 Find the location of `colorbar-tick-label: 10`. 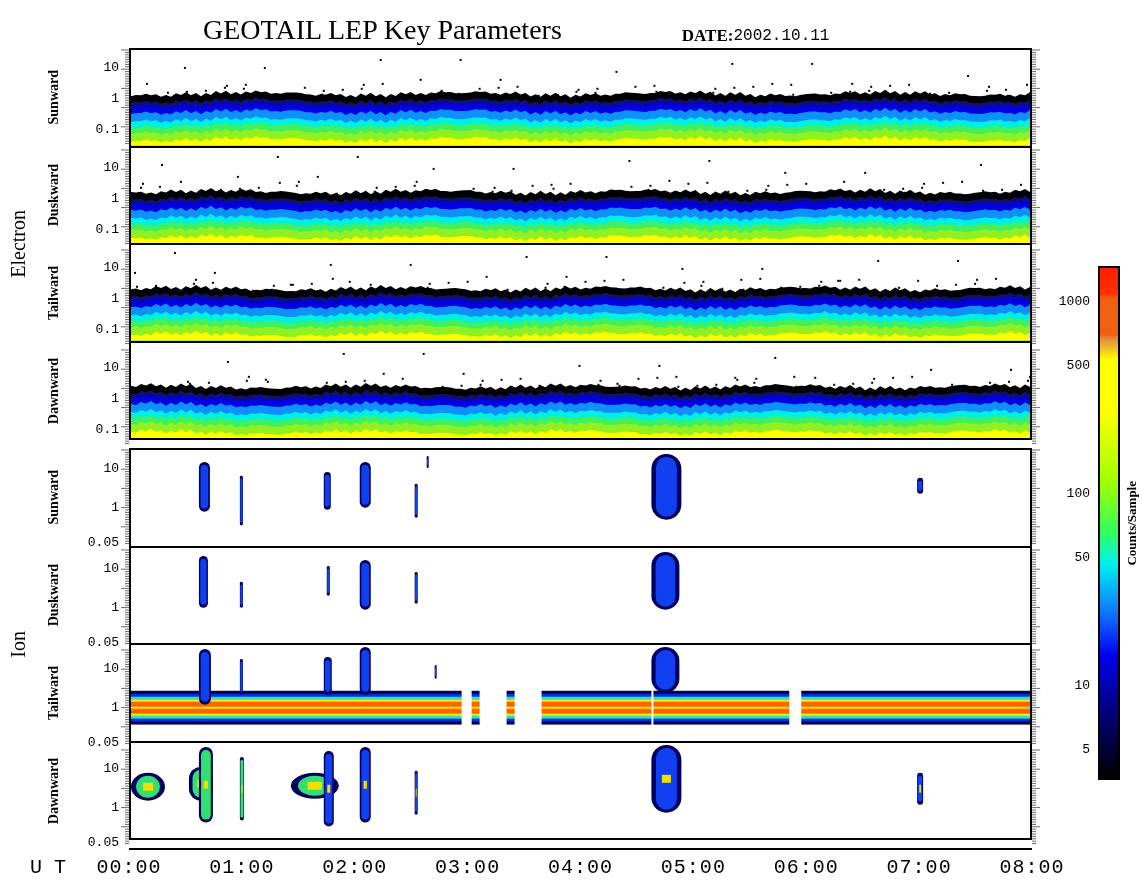

colorbar-tick-label: 10 is located at coordinates (1082, 685).